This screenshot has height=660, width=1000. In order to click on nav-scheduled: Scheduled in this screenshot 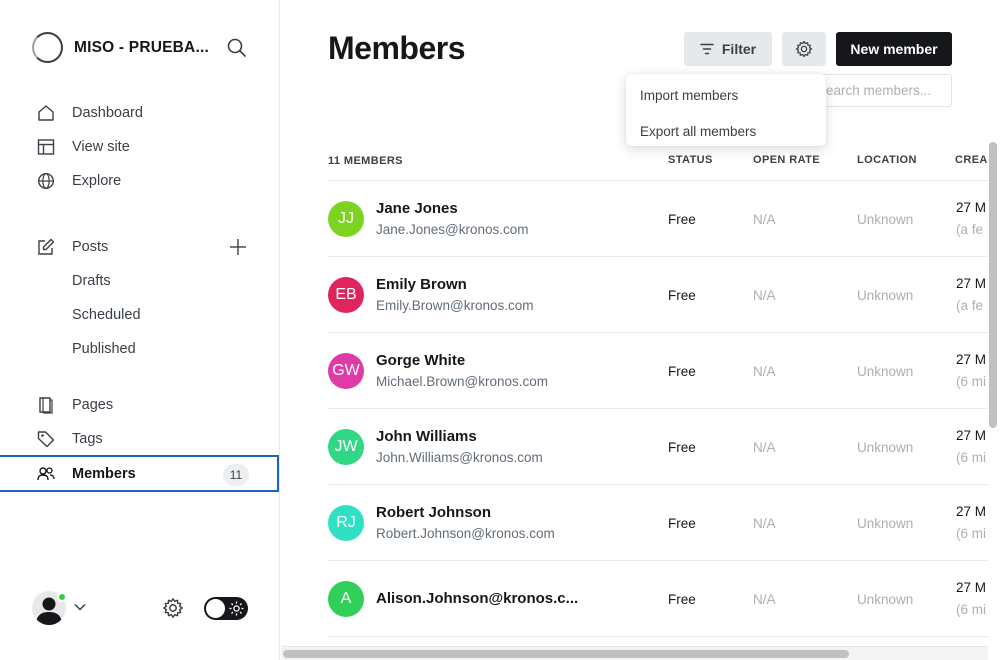, I will do `click(139, 315)`.